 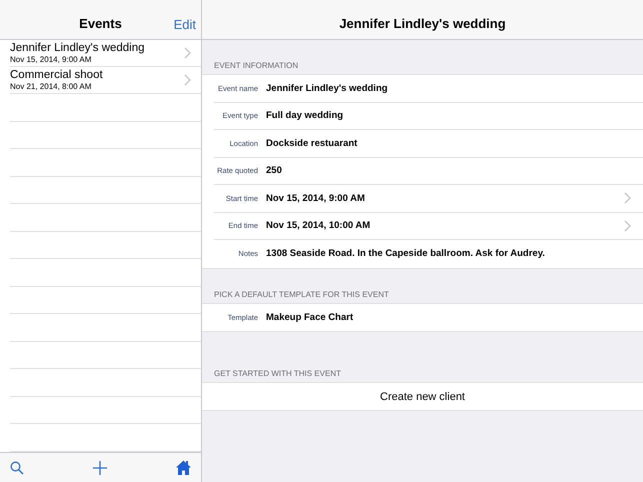 What do you see at coordinates (310, 317) in the screenshot?
I see `field-value: Makeup Face Chart` at bounding box center [310, 317].